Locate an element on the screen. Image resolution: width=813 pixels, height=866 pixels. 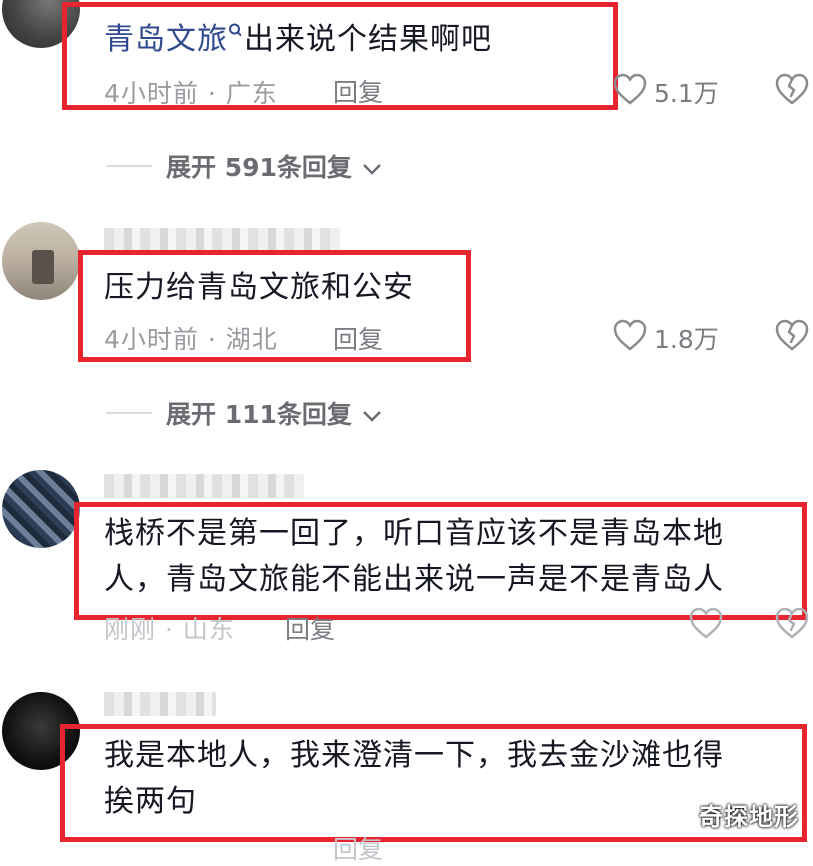
like-count: 5.1万 is located at coordinates (686, 93).